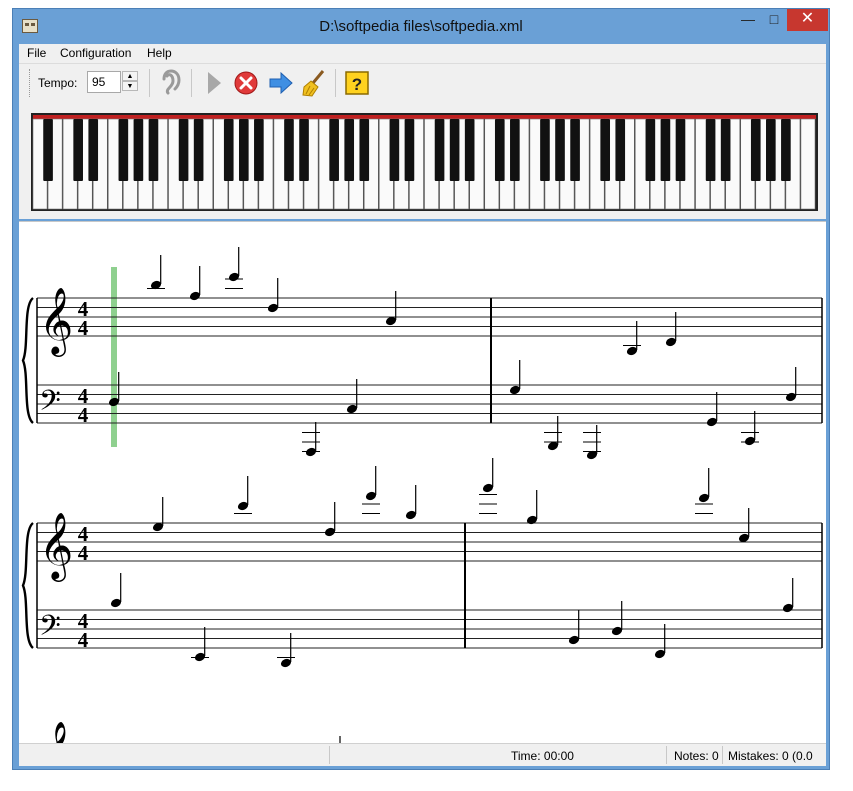 The width and height of the screenshot is (853, 791). I want to click on playback-cursor, so click(114, 357).